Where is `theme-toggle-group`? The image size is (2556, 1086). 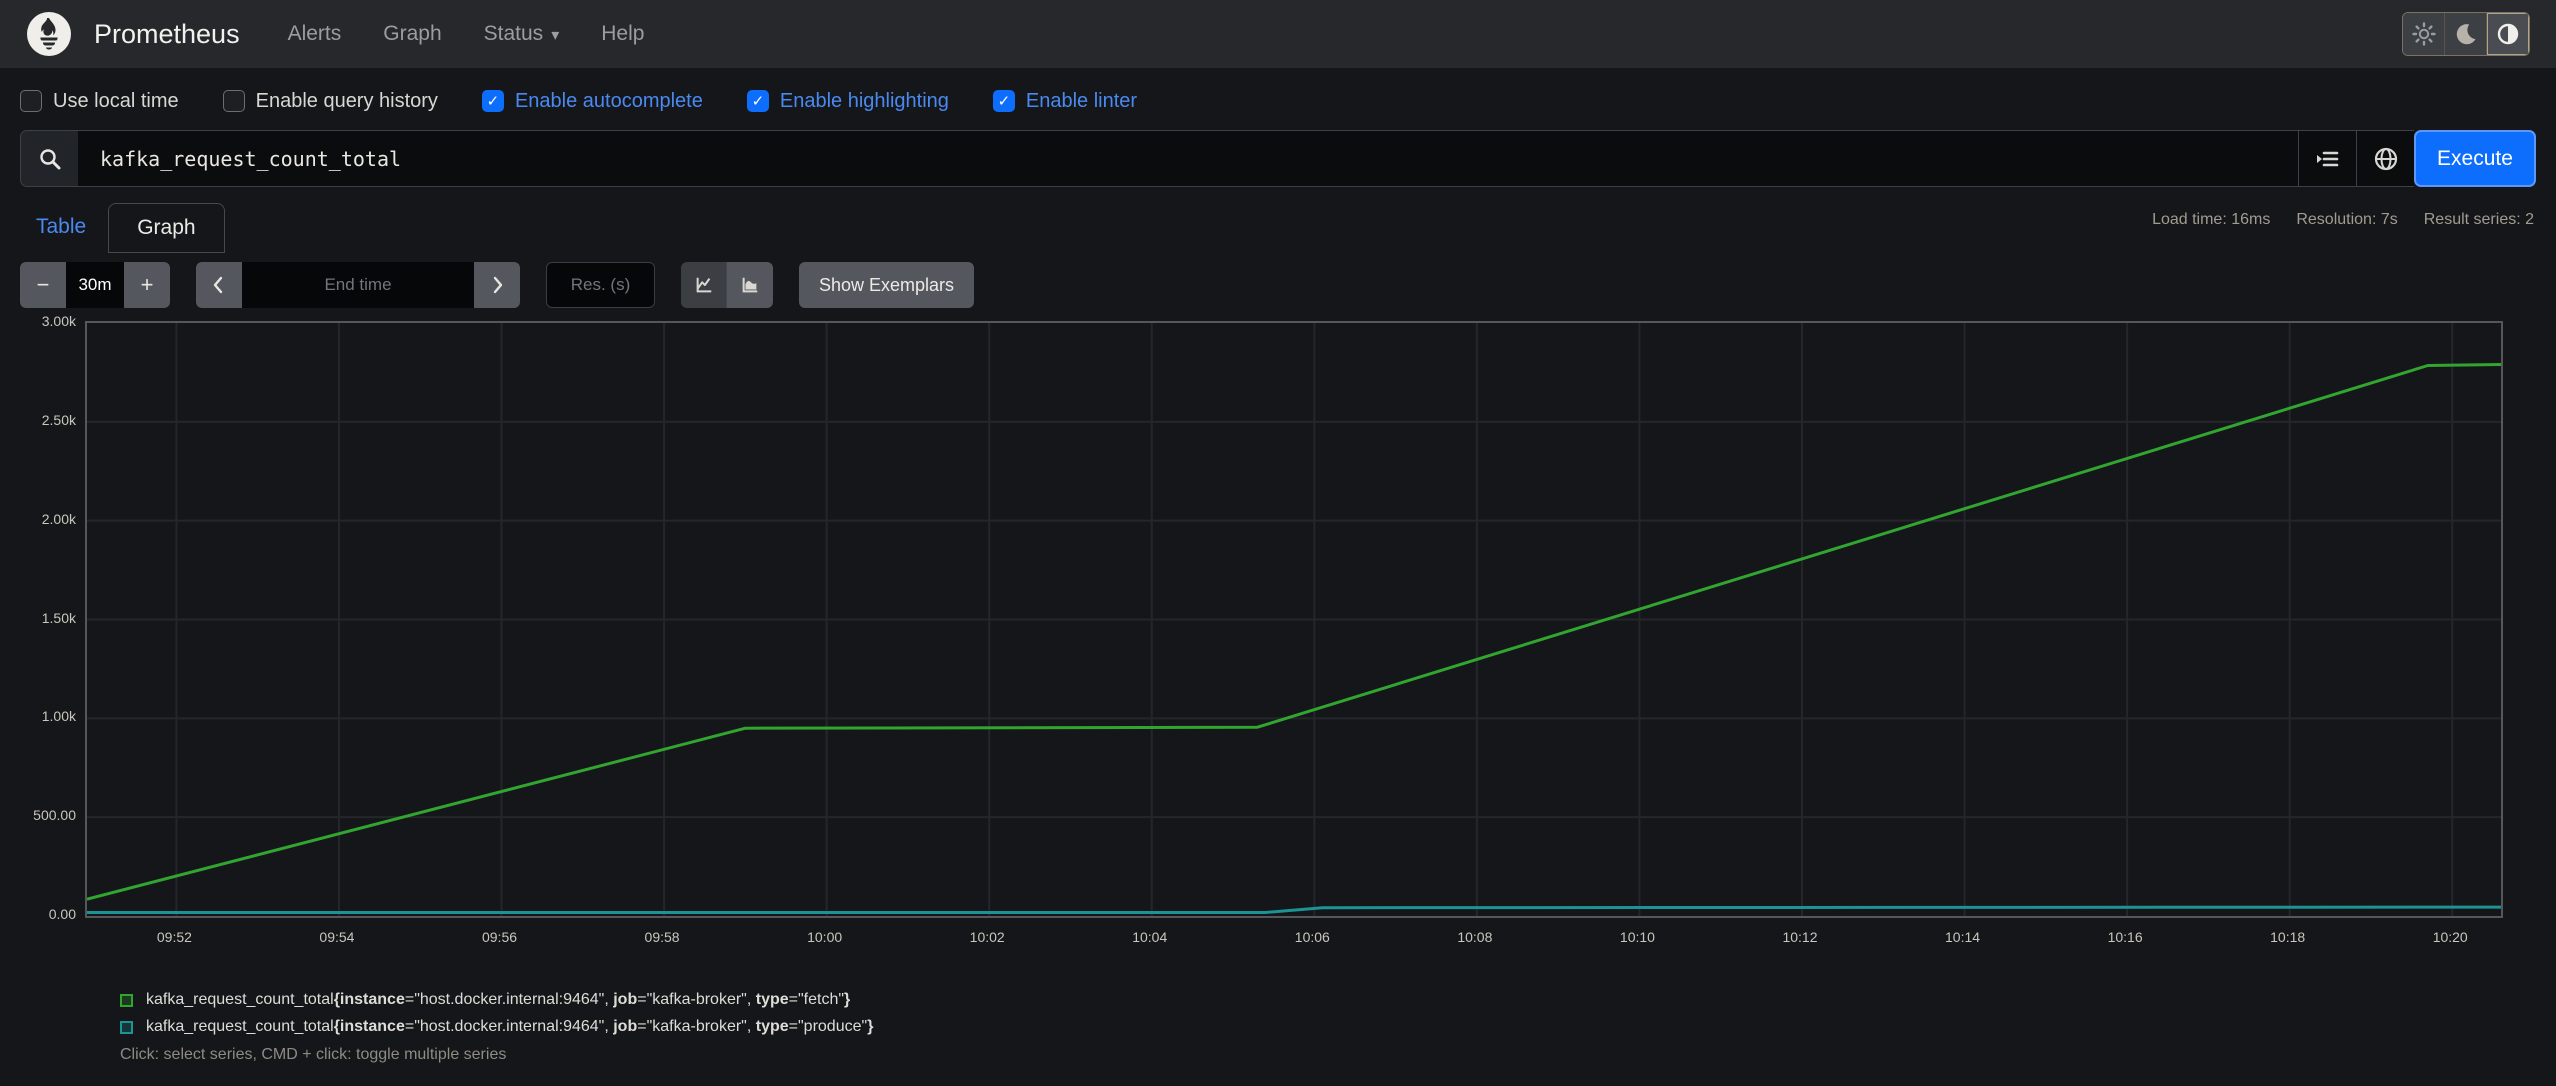
theme-toggle-group is located at coordinates (2466, 34).